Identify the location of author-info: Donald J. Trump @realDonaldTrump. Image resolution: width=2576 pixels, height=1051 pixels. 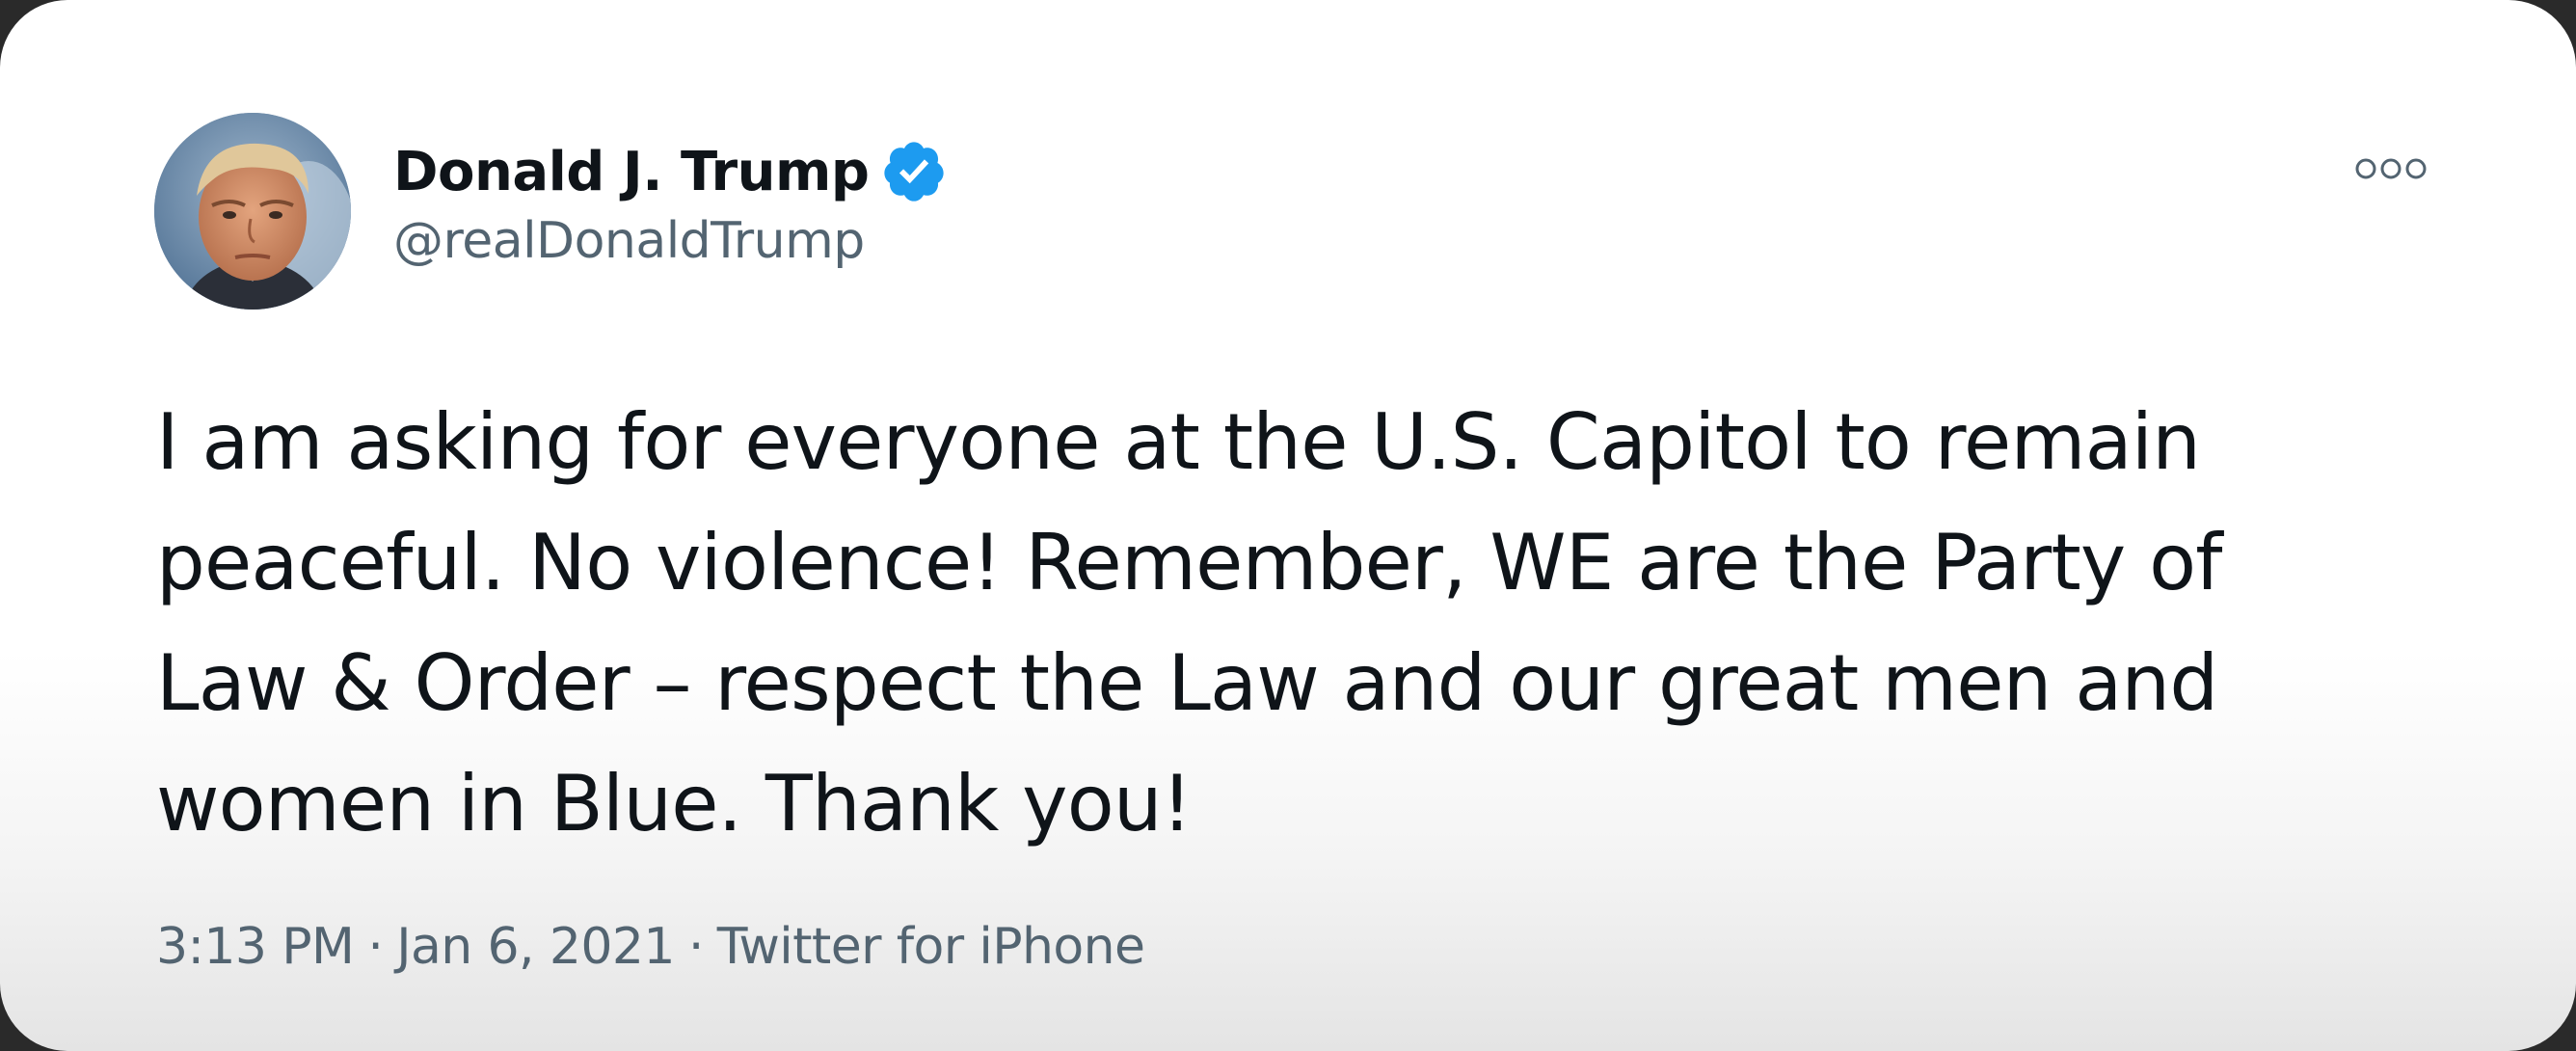
(671, 202).